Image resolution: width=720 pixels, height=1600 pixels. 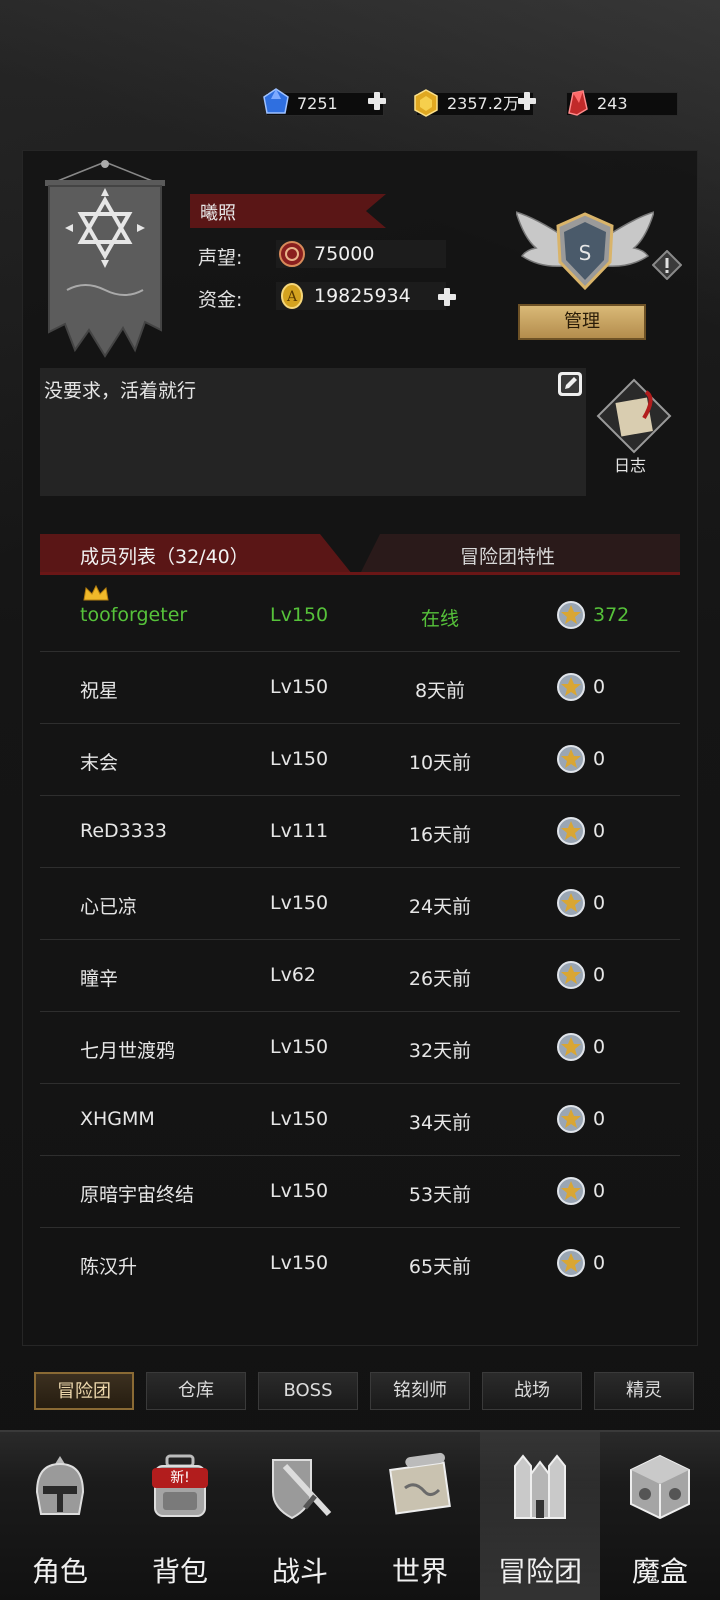 I want to click on reputation-label: 声望:, so click(x=220, y=258).